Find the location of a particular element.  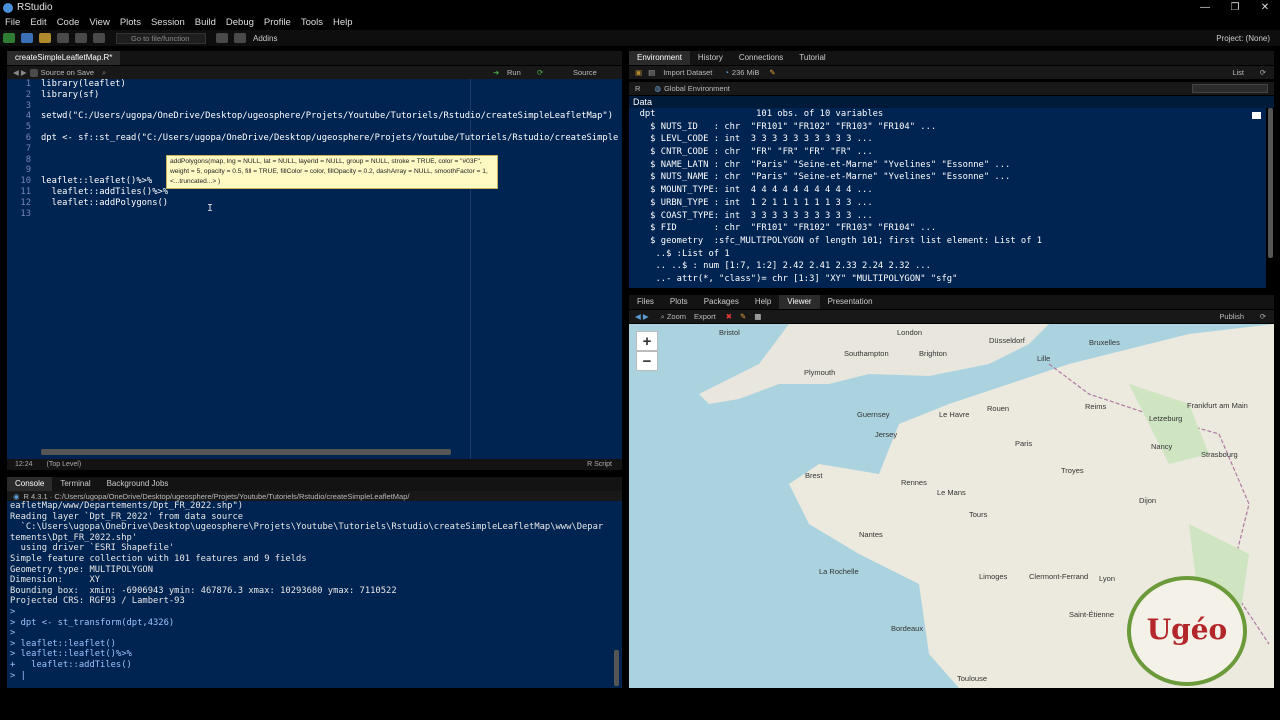

load-workspace-icon: ▣ is located at coordinates (638, 72).